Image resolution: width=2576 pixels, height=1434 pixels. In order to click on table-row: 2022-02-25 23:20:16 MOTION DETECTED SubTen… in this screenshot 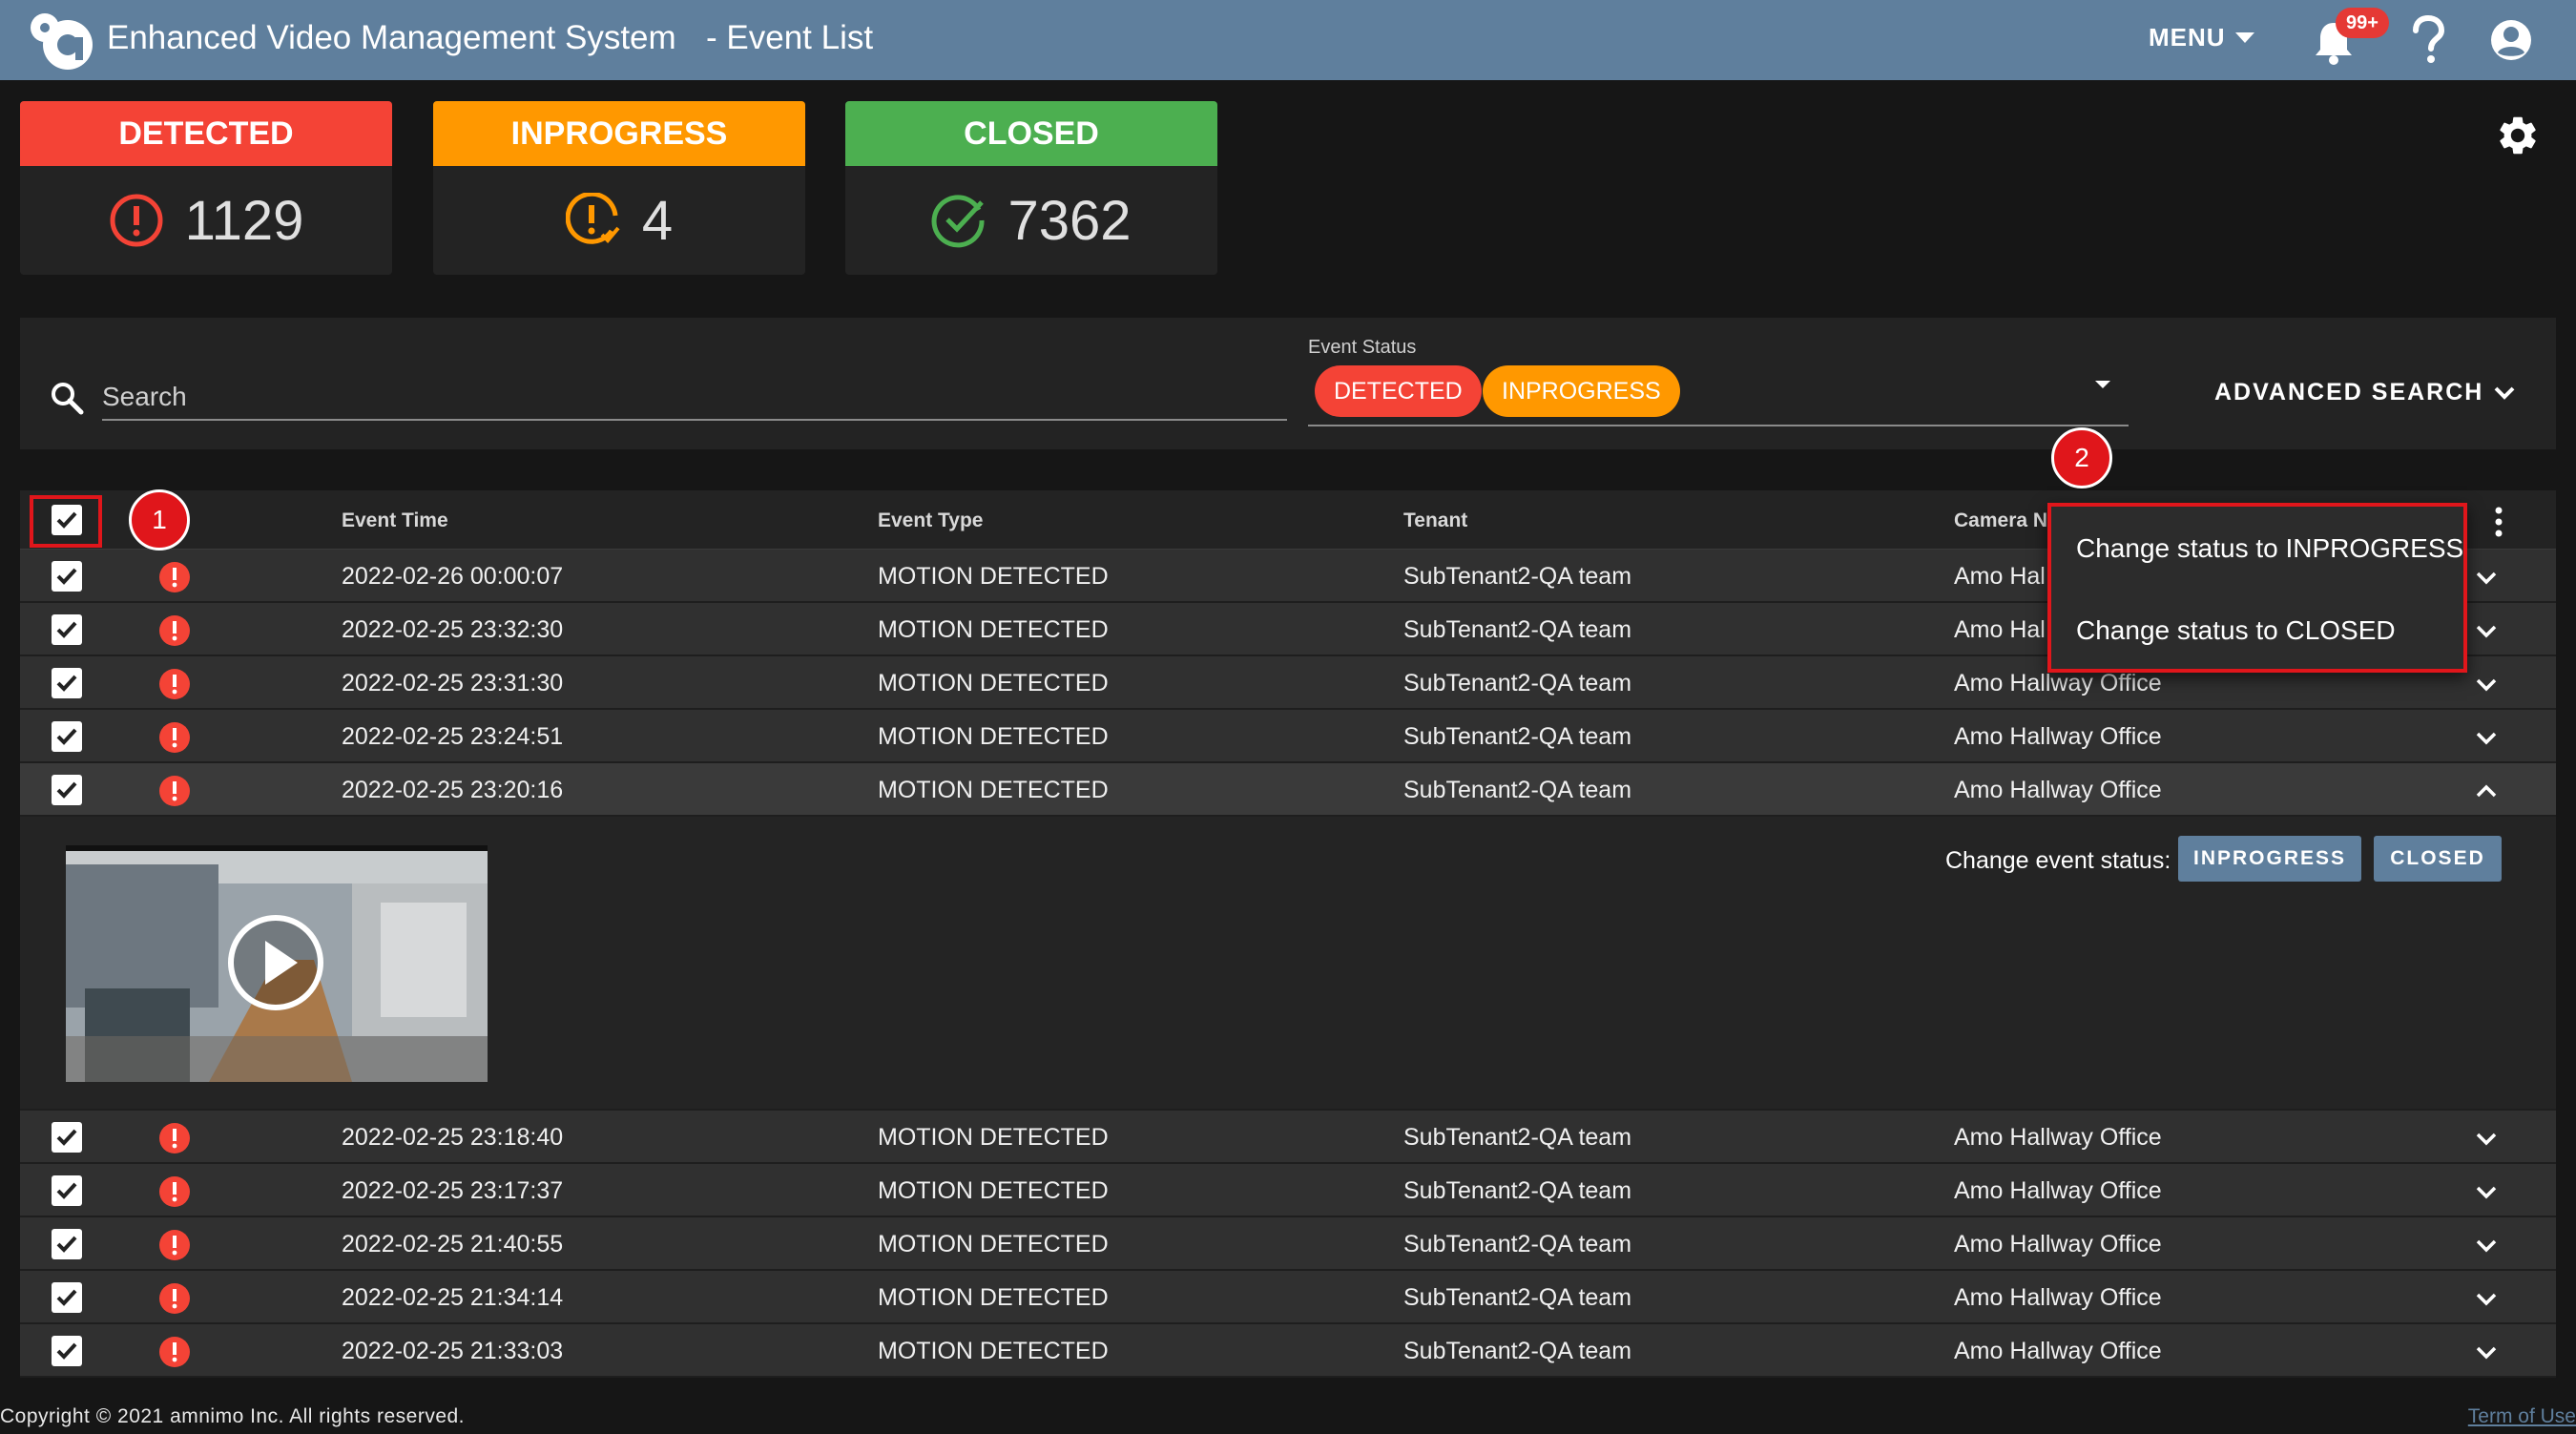, I will do `click(1288, 790)`.